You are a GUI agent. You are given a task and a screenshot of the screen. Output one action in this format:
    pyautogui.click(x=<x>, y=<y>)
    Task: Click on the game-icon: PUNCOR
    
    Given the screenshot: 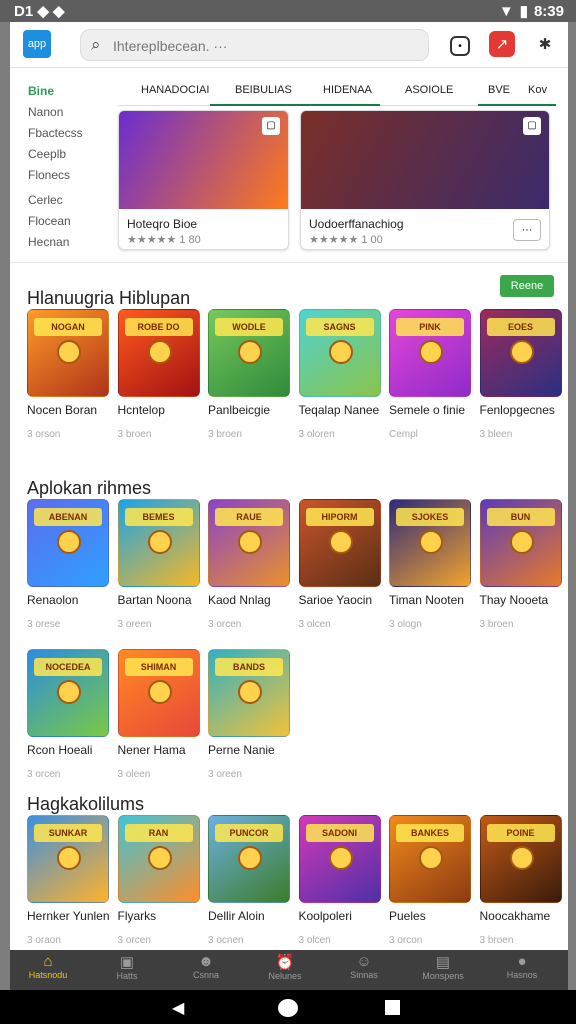 What is the action you would take?
    pyautogui.click(x=249, y=859)
    